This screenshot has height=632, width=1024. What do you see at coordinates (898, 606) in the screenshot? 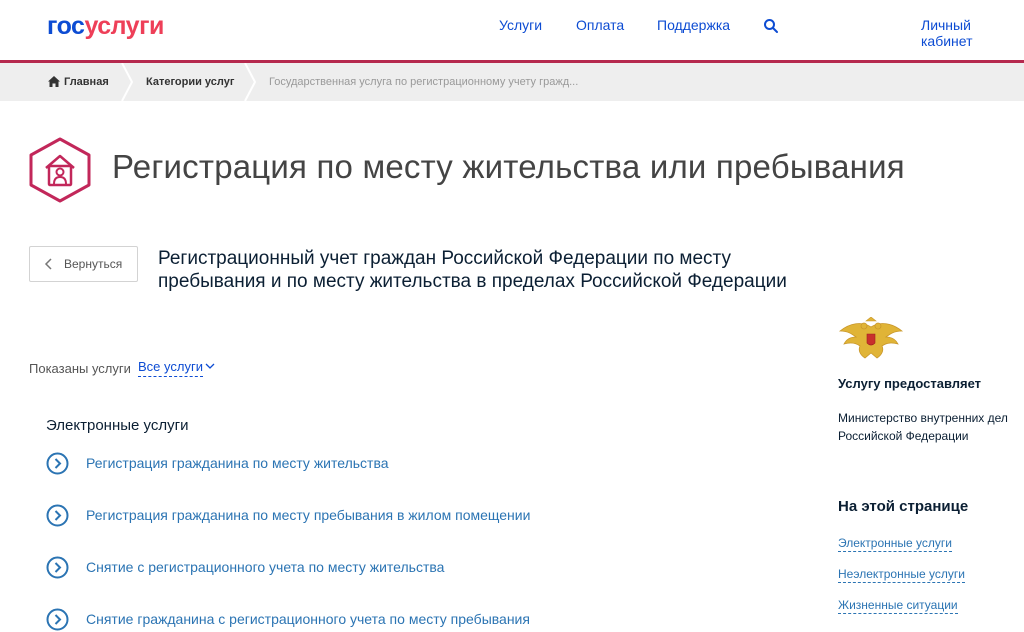
I see `on-page-link-life-situations: Жизненные ситуации` at bounding box center [898, 606].